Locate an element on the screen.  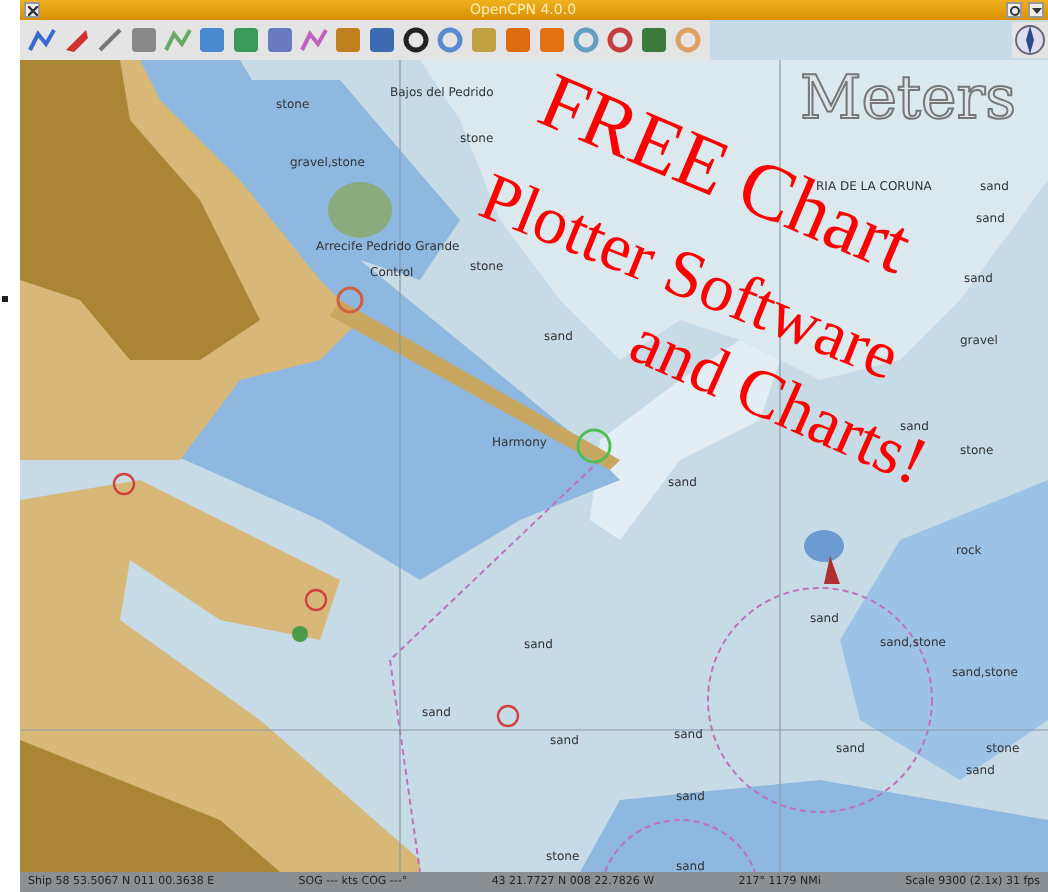
zigzag-line-icon is located at coordinates (42, 40).